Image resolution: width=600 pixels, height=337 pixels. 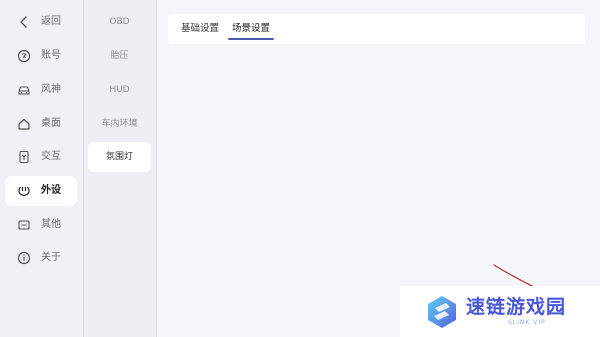 What do you see at coordinates (24, 124) in the screenshot?
I see `home-icon` at bounding box center [24, 124].